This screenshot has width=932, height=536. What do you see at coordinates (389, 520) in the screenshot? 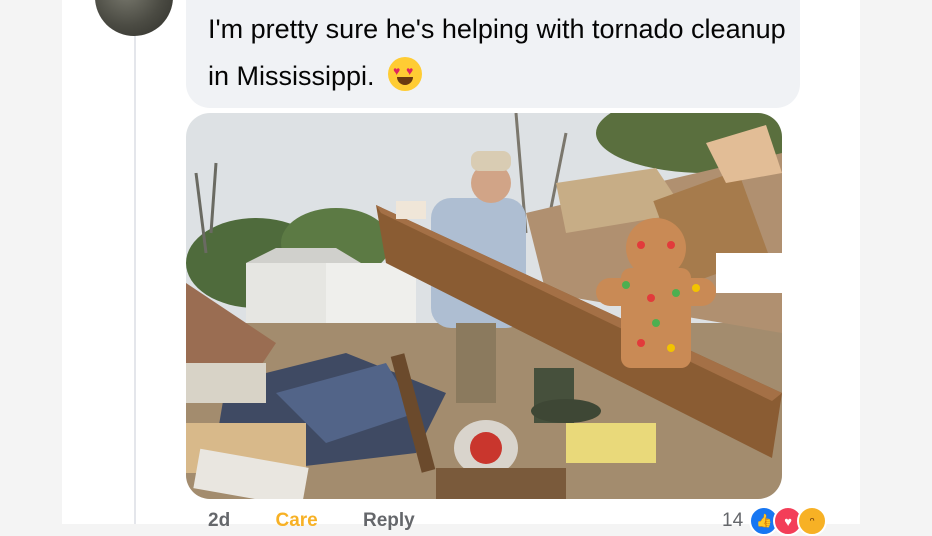
I see `reply-button: Reply` at bounding box center [389, 520].